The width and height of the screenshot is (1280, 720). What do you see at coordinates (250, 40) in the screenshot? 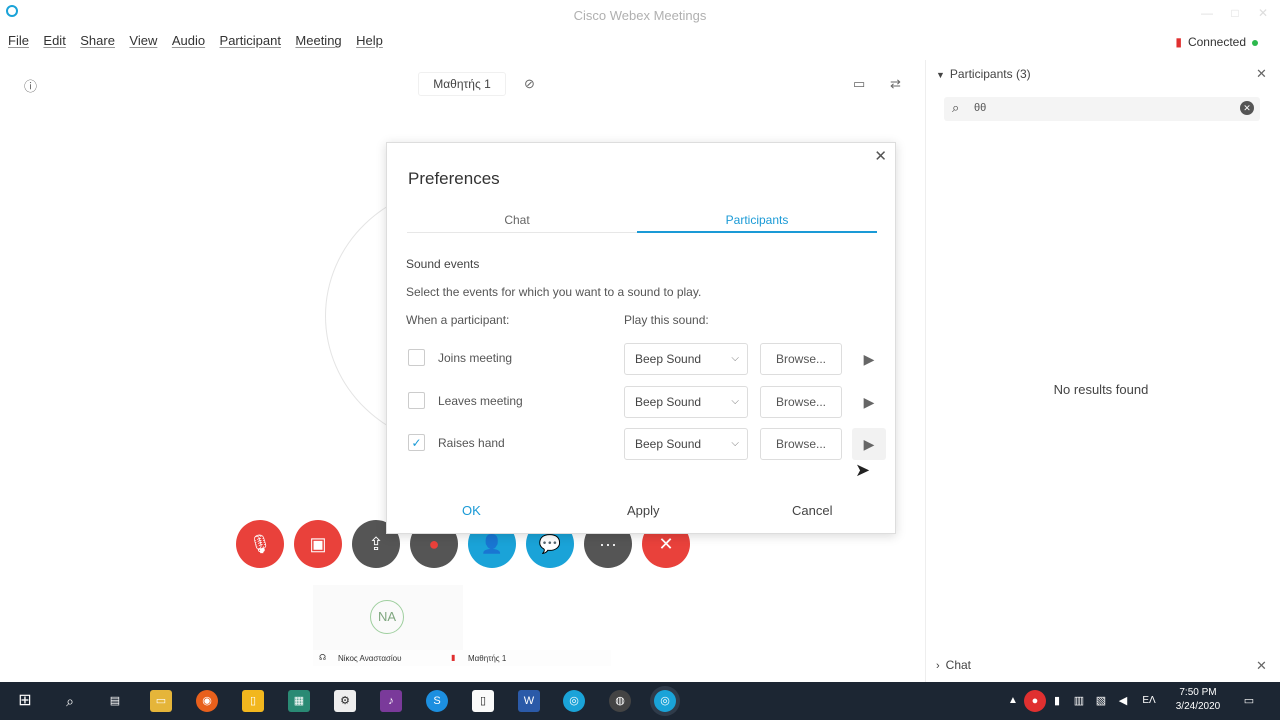
I see `menu-participant: Participant` at bounding box center [250, 40].